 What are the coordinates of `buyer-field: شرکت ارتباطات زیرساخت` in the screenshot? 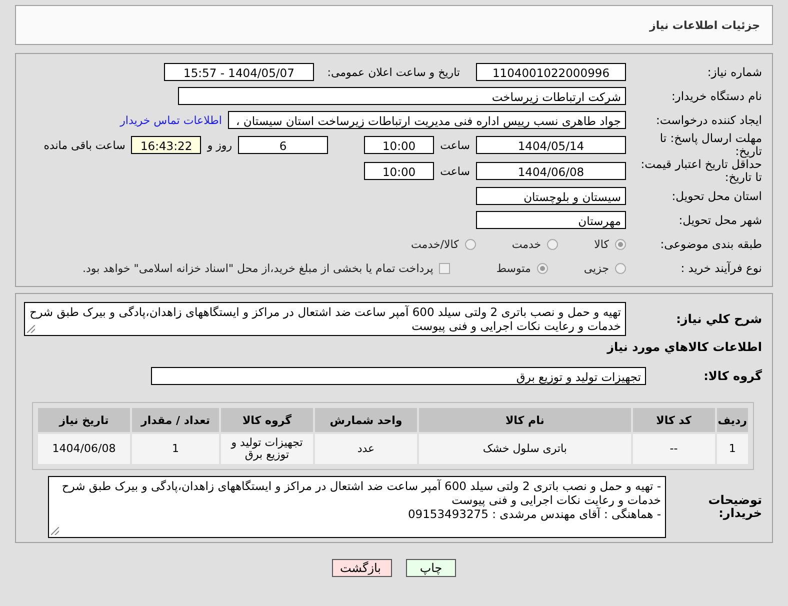 It's located at (402, 96).